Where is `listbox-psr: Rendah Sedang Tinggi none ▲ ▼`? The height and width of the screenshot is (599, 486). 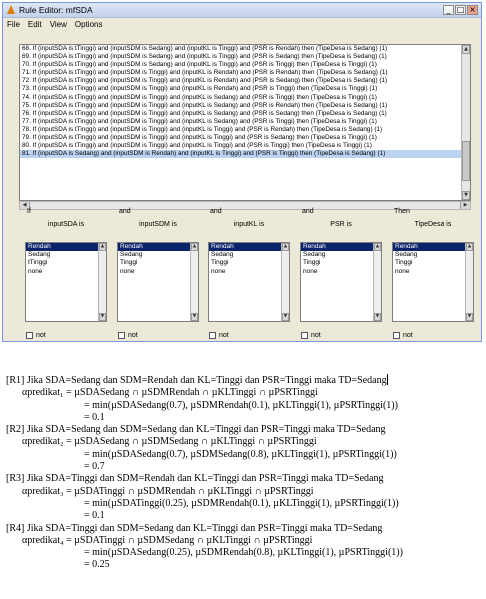
listbox-psr: Rendah Sedang Tinggi none ▲ ▼ is located at coordinates (341, 282).